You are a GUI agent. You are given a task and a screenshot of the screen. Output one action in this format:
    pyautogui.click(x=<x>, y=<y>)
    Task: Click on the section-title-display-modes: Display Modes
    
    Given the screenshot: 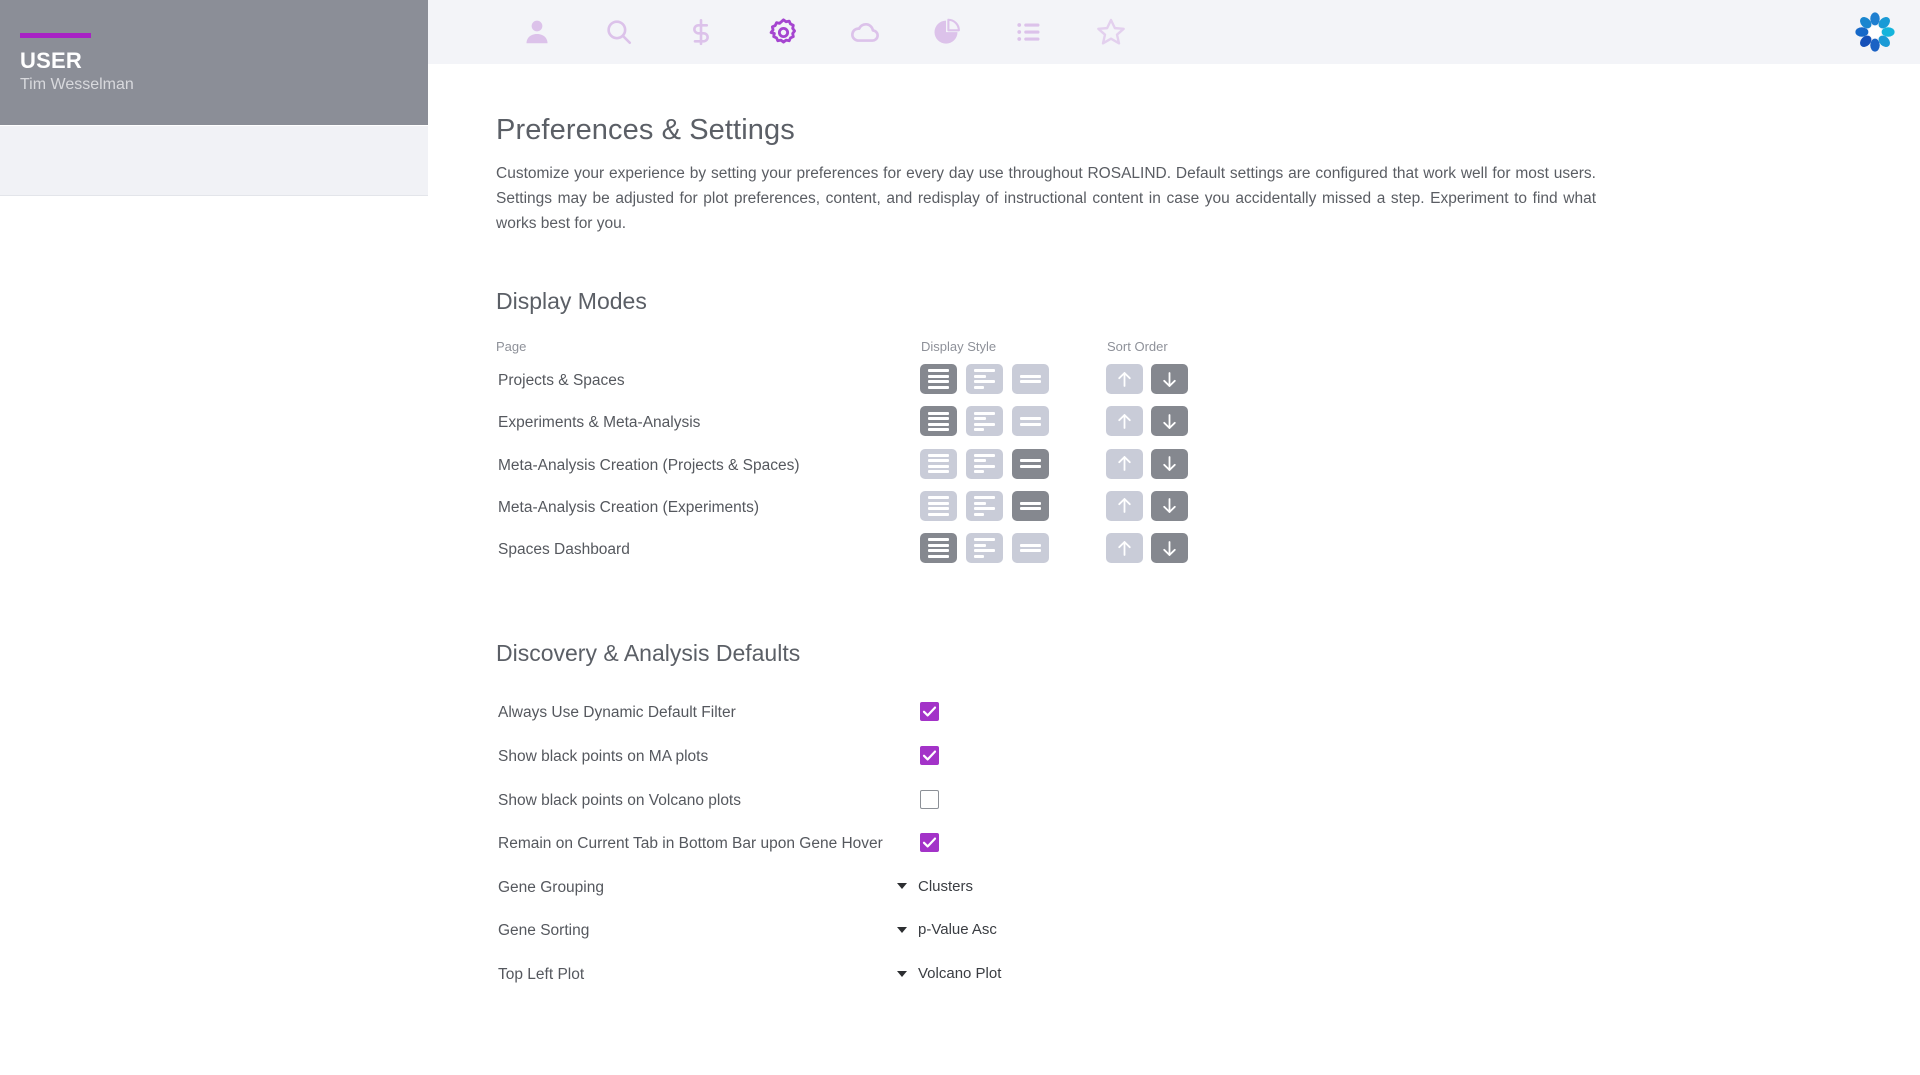 What is the action you would take?
    pyautogui.click(x=571, y=301)
    